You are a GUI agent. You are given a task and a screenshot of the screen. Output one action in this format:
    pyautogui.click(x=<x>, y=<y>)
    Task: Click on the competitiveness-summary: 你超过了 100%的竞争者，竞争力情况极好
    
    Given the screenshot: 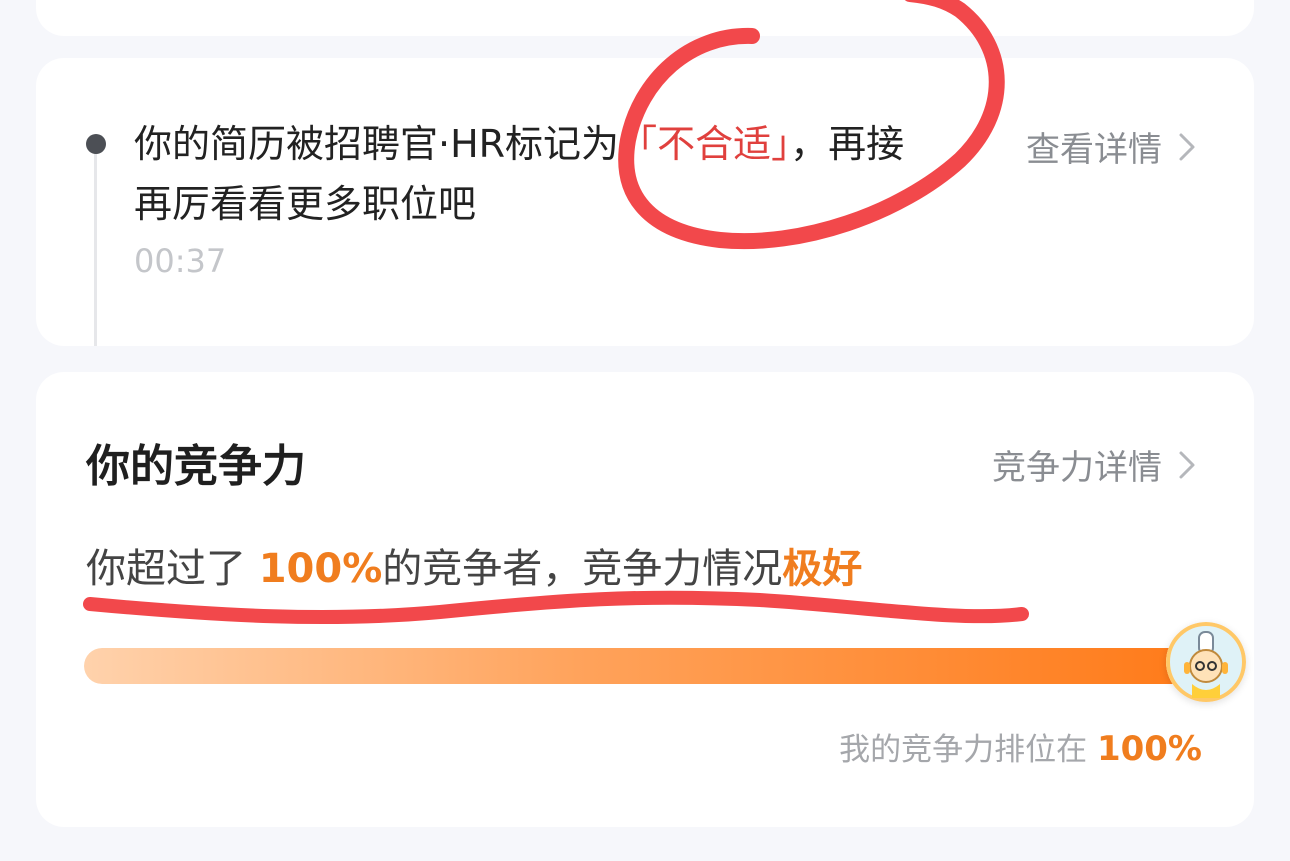 What is the action you would take?
    pyautogui.click(x=474, y=565)
    